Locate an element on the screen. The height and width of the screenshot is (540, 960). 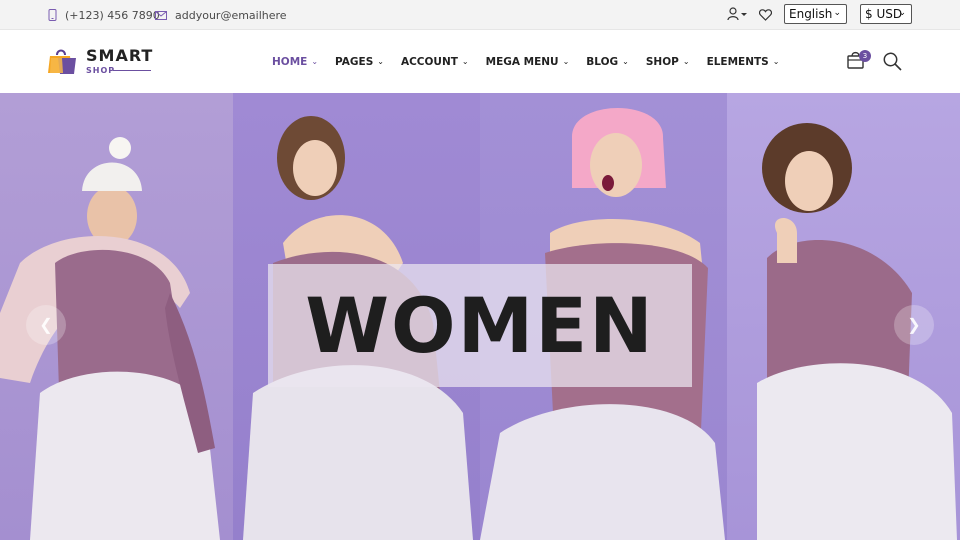
nav-home-label: HOME is located at coordinates (290, 61).